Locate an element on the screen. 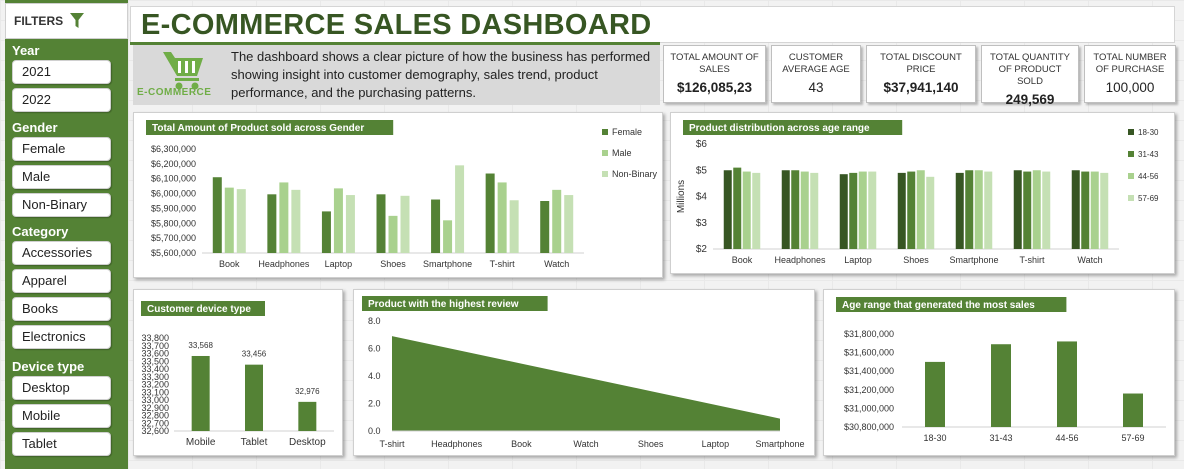  filter-group-gender: Gender Female Male Non-Binary is located at coordinates (61, 168).